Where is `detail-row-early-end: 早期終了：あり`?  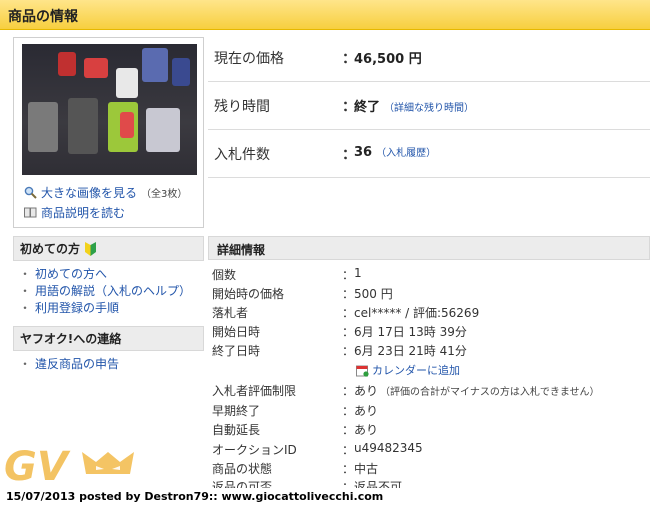
detail-row-early-end: 早期終了：あり is located at coordinates (295, 411).